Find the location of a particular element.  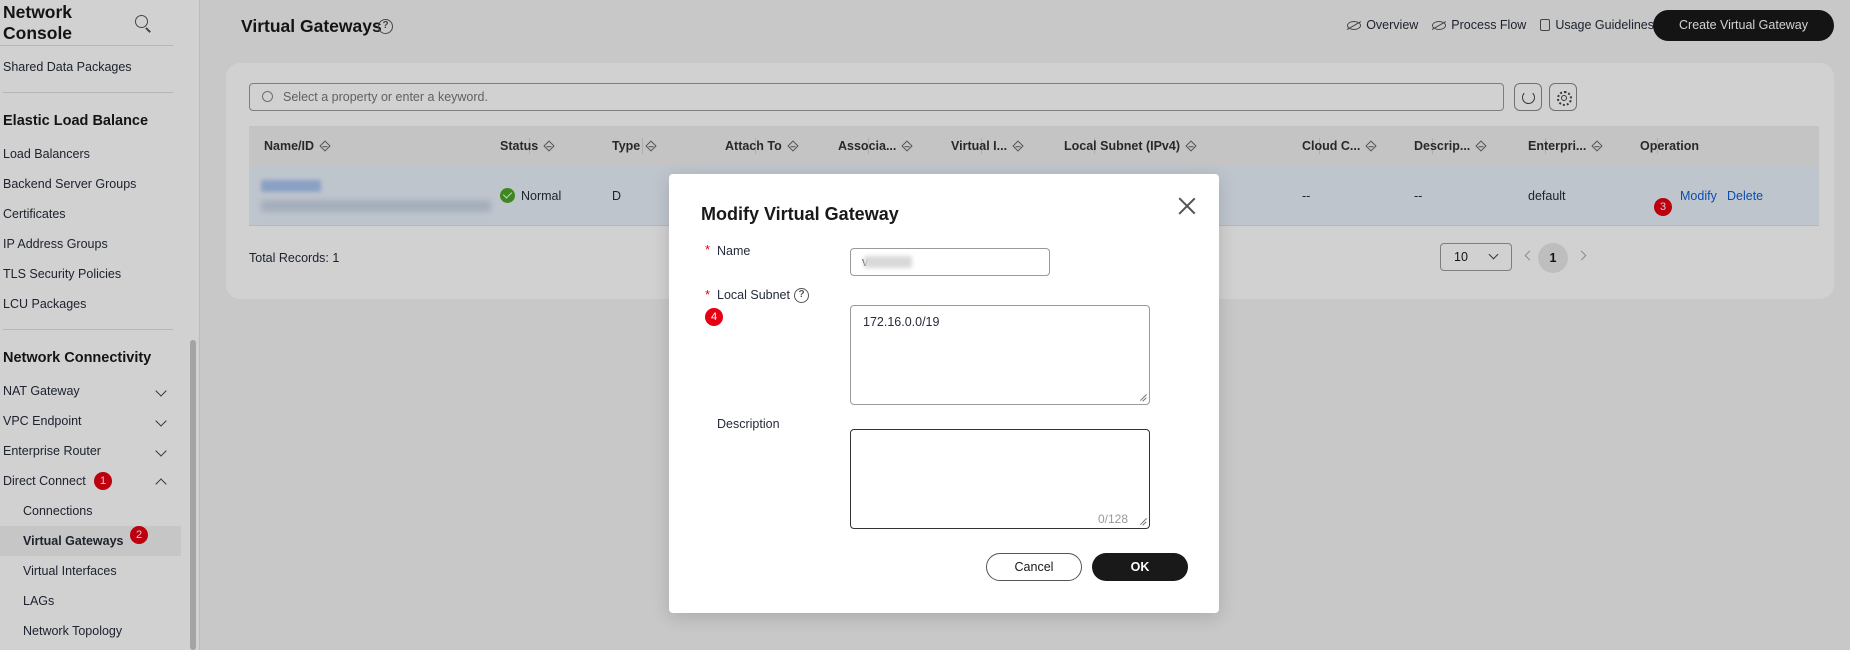

local-subnet-label: Local Subnet is located at coordinates (753, 295).